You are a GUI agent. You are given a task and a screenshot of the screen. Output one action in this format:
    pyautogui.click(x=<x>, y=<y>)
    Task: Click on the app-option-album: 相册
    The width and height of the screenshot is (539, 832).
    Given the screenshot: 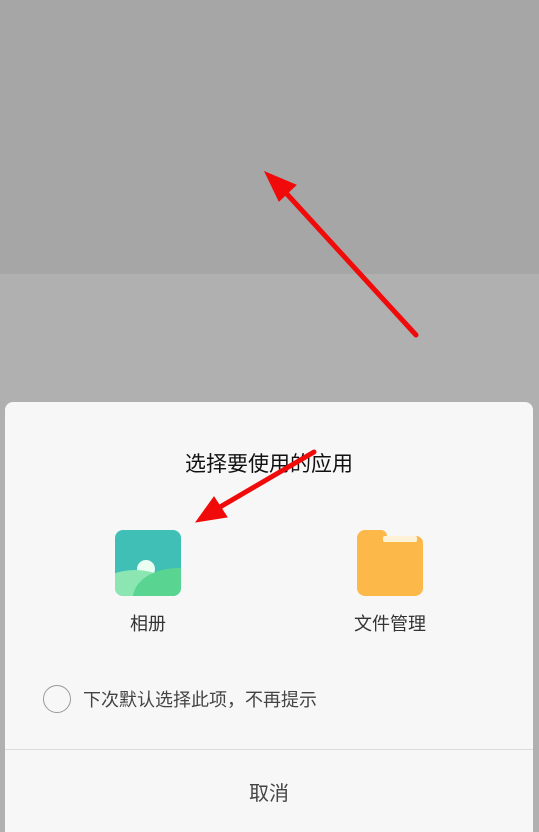 What is the action you would take?
    pyautogui.click(x=148, y=583)
    